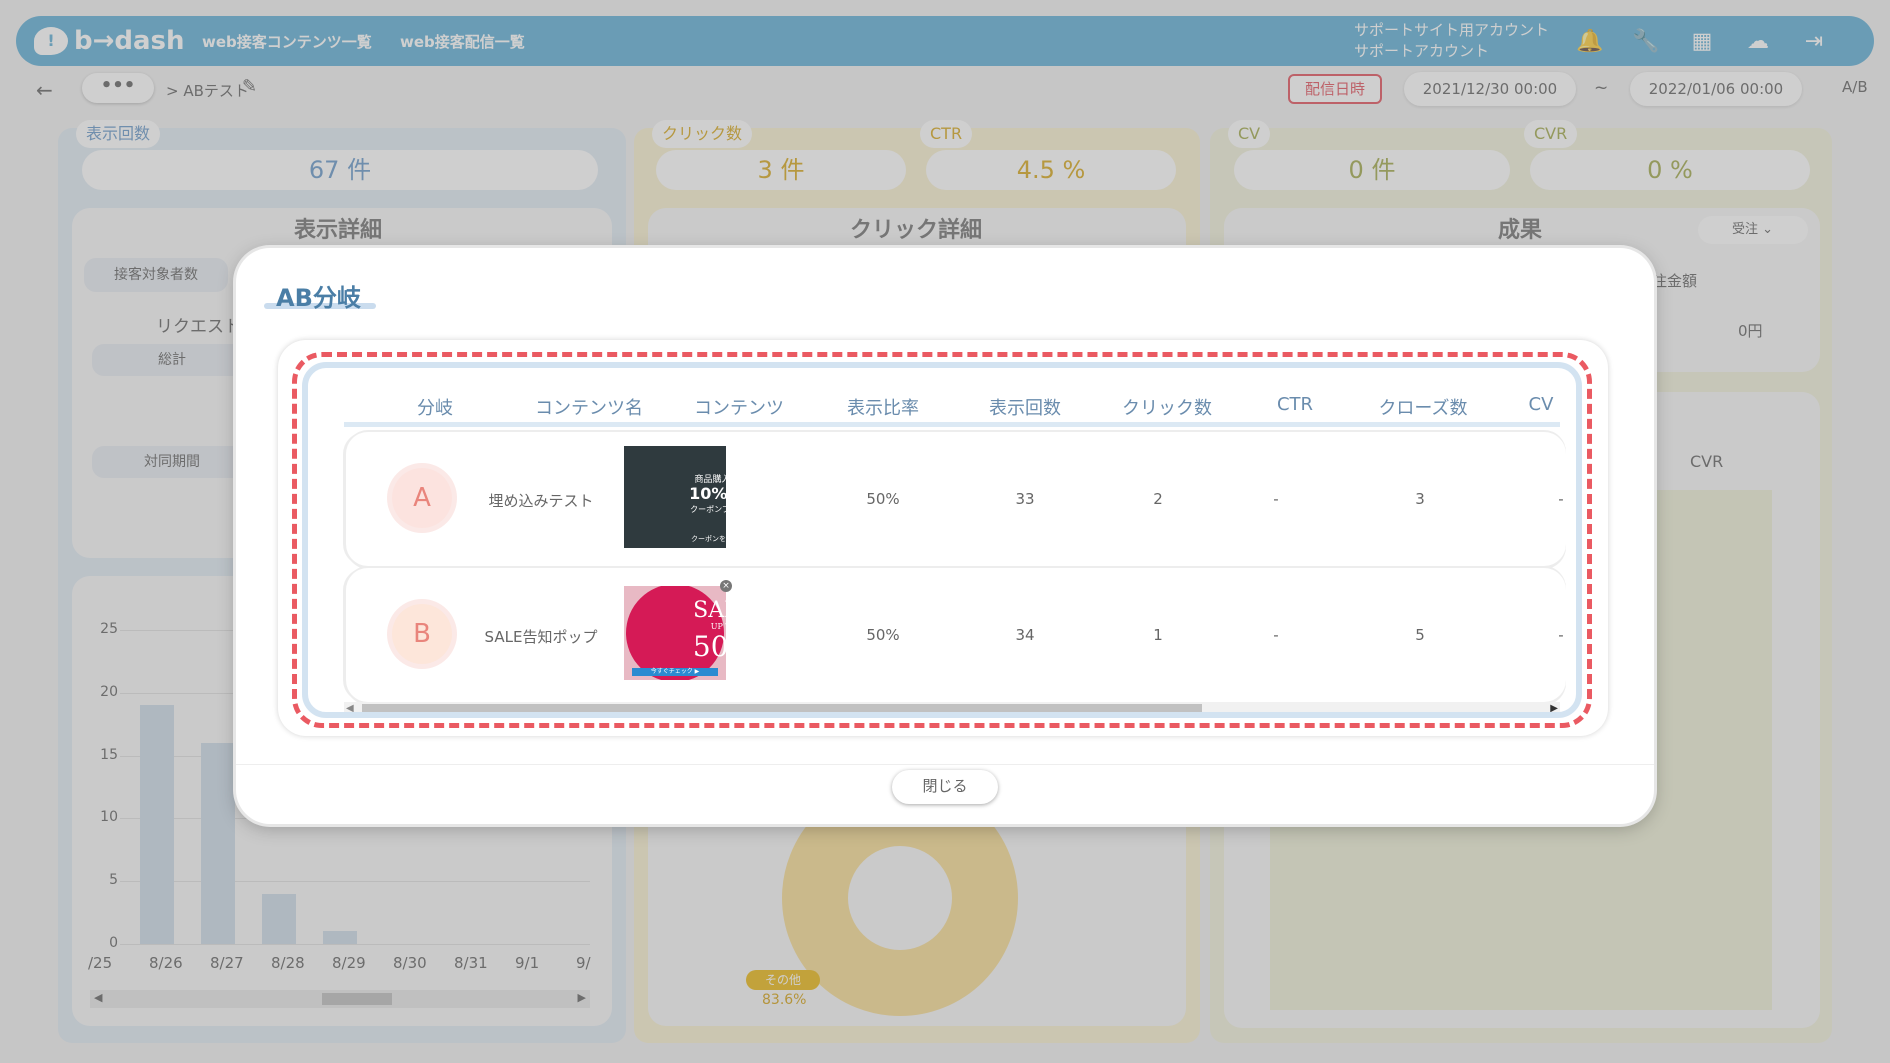 The height and width of the screenshot is (1063, 1890). What do you see at coordinates (541, 501) in the screenshot?
I see `content-name: 埋め込みテスト` at bounding box center [541, 501].